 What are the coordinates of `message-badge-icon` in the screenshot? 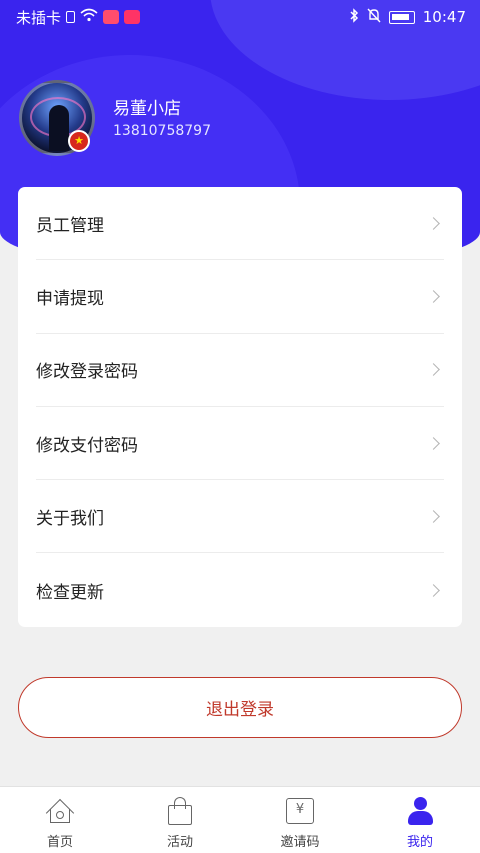 It's located at (132, 17).